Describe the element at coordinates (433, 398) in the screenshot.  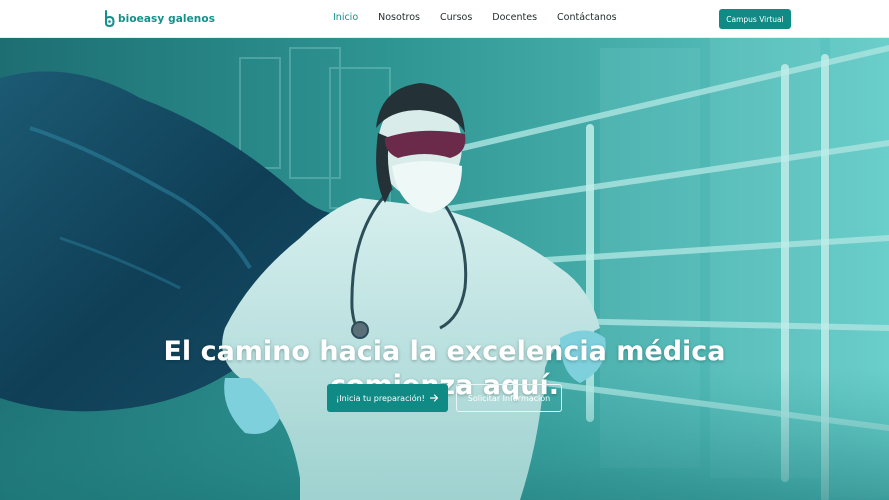
I see `arrow-right-icon` at that location.